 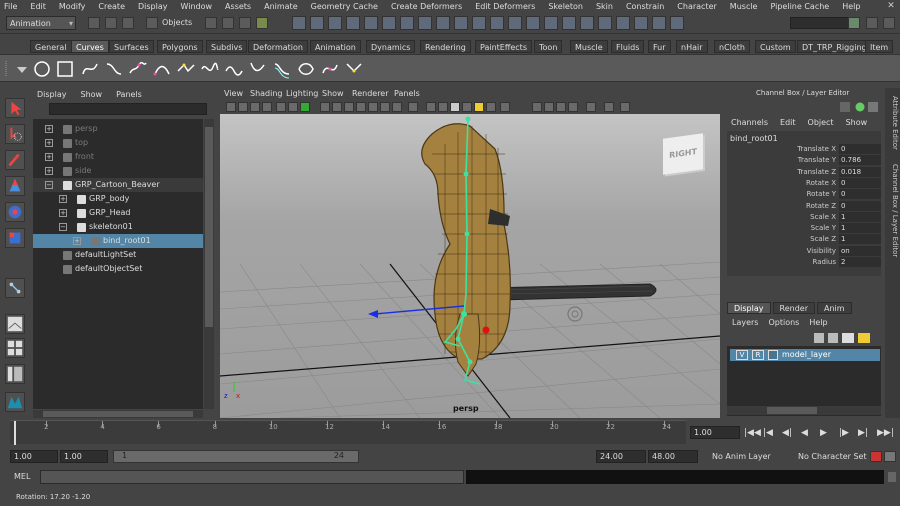 I want to click on image-plane-icon, so click(x=267, y=107).